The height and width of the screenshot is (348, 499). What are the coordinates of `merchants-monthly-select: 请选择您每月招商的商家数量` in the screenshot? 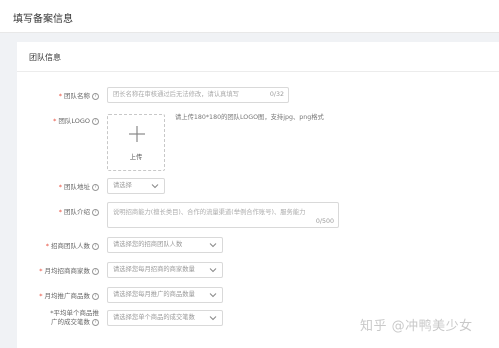 It's located at (165, 270).